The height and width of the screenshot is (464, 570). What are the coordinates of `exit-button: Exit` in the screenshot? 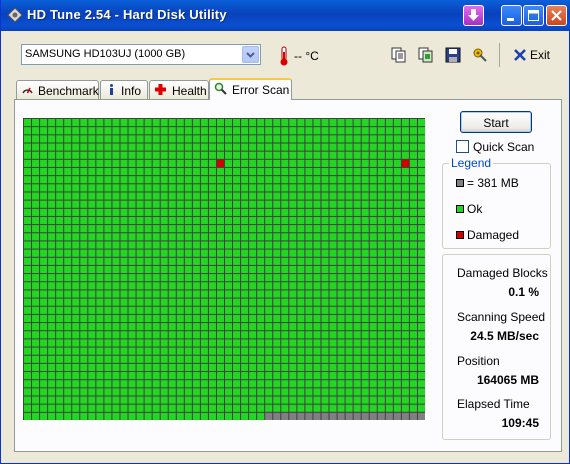 It's located at (530, 55).